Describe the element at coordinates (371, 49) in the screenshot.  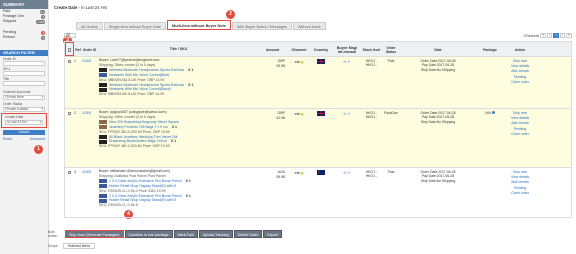
I see `col-stock-level: Stock level` at that location.